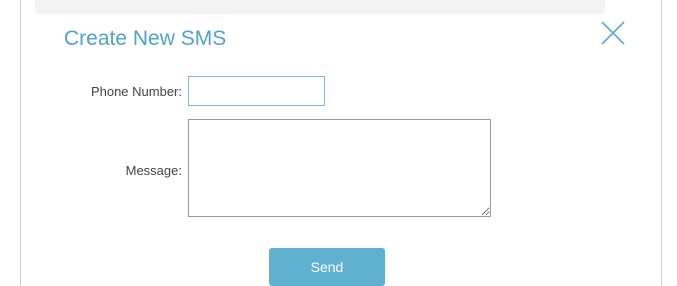 The height and width of the screenshot is (286, 677). I want to click on close-icon, so click(613, 33).